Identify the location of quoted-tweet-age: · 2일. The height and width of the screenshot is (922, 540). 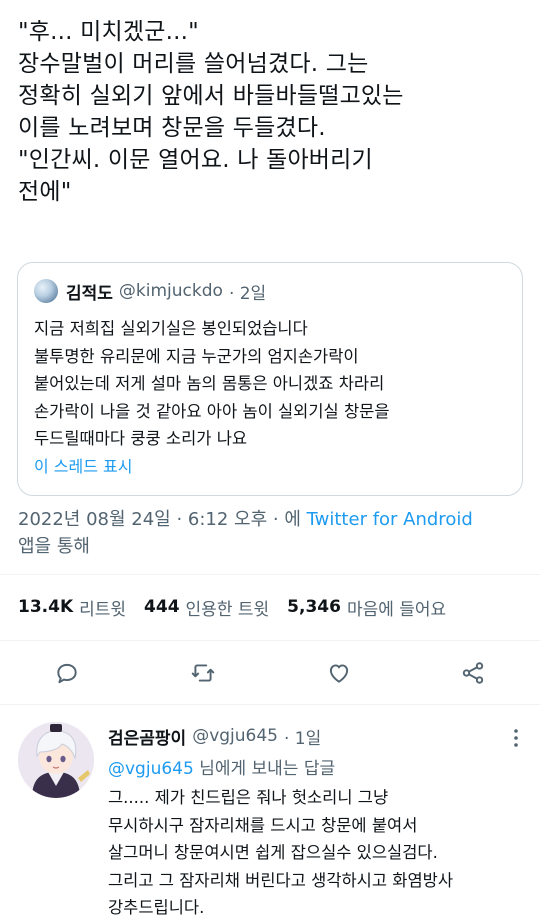
(247, 293).